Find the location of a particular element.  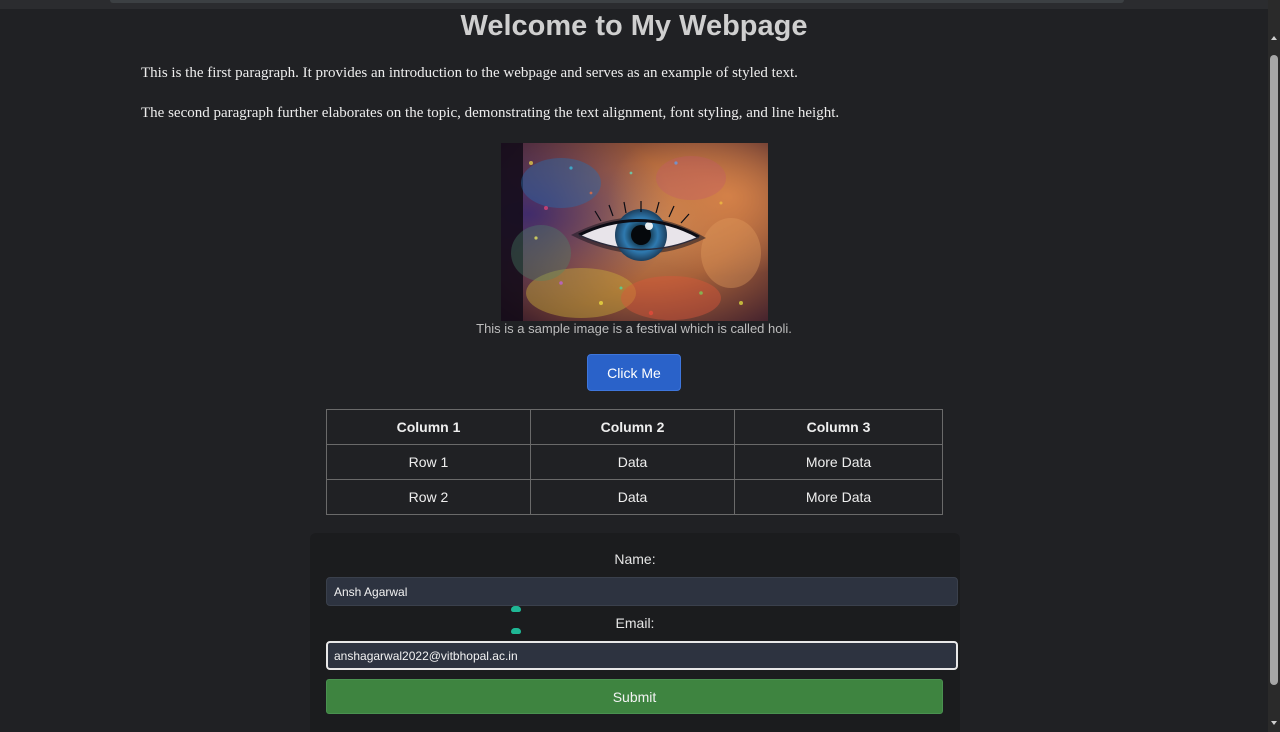

name-input is located at coordinates (642, 591).